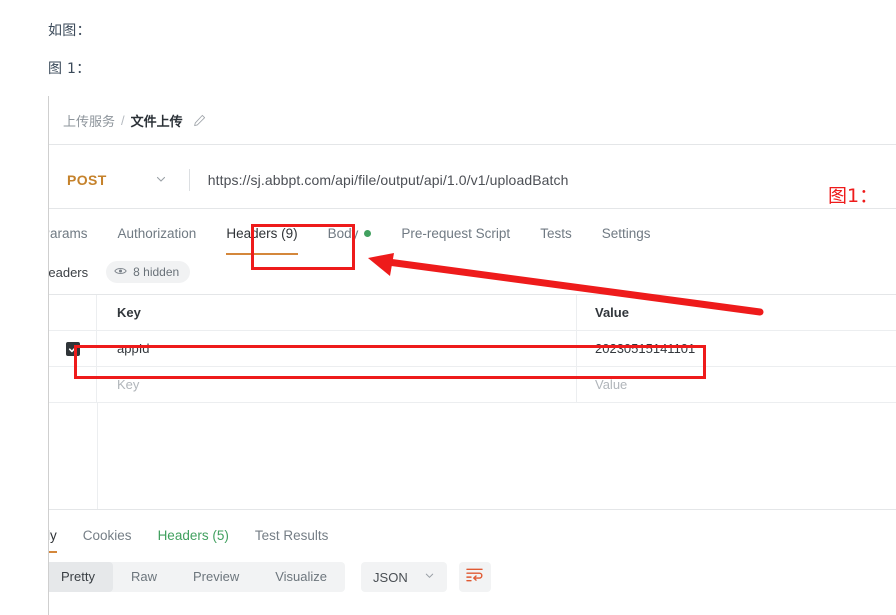 The width and height of the screenshot is (896, 615). Describe the element at coordinates (156, 272) in the screenshot. I see `hidden-headers-count: 8 hidden` at that location.